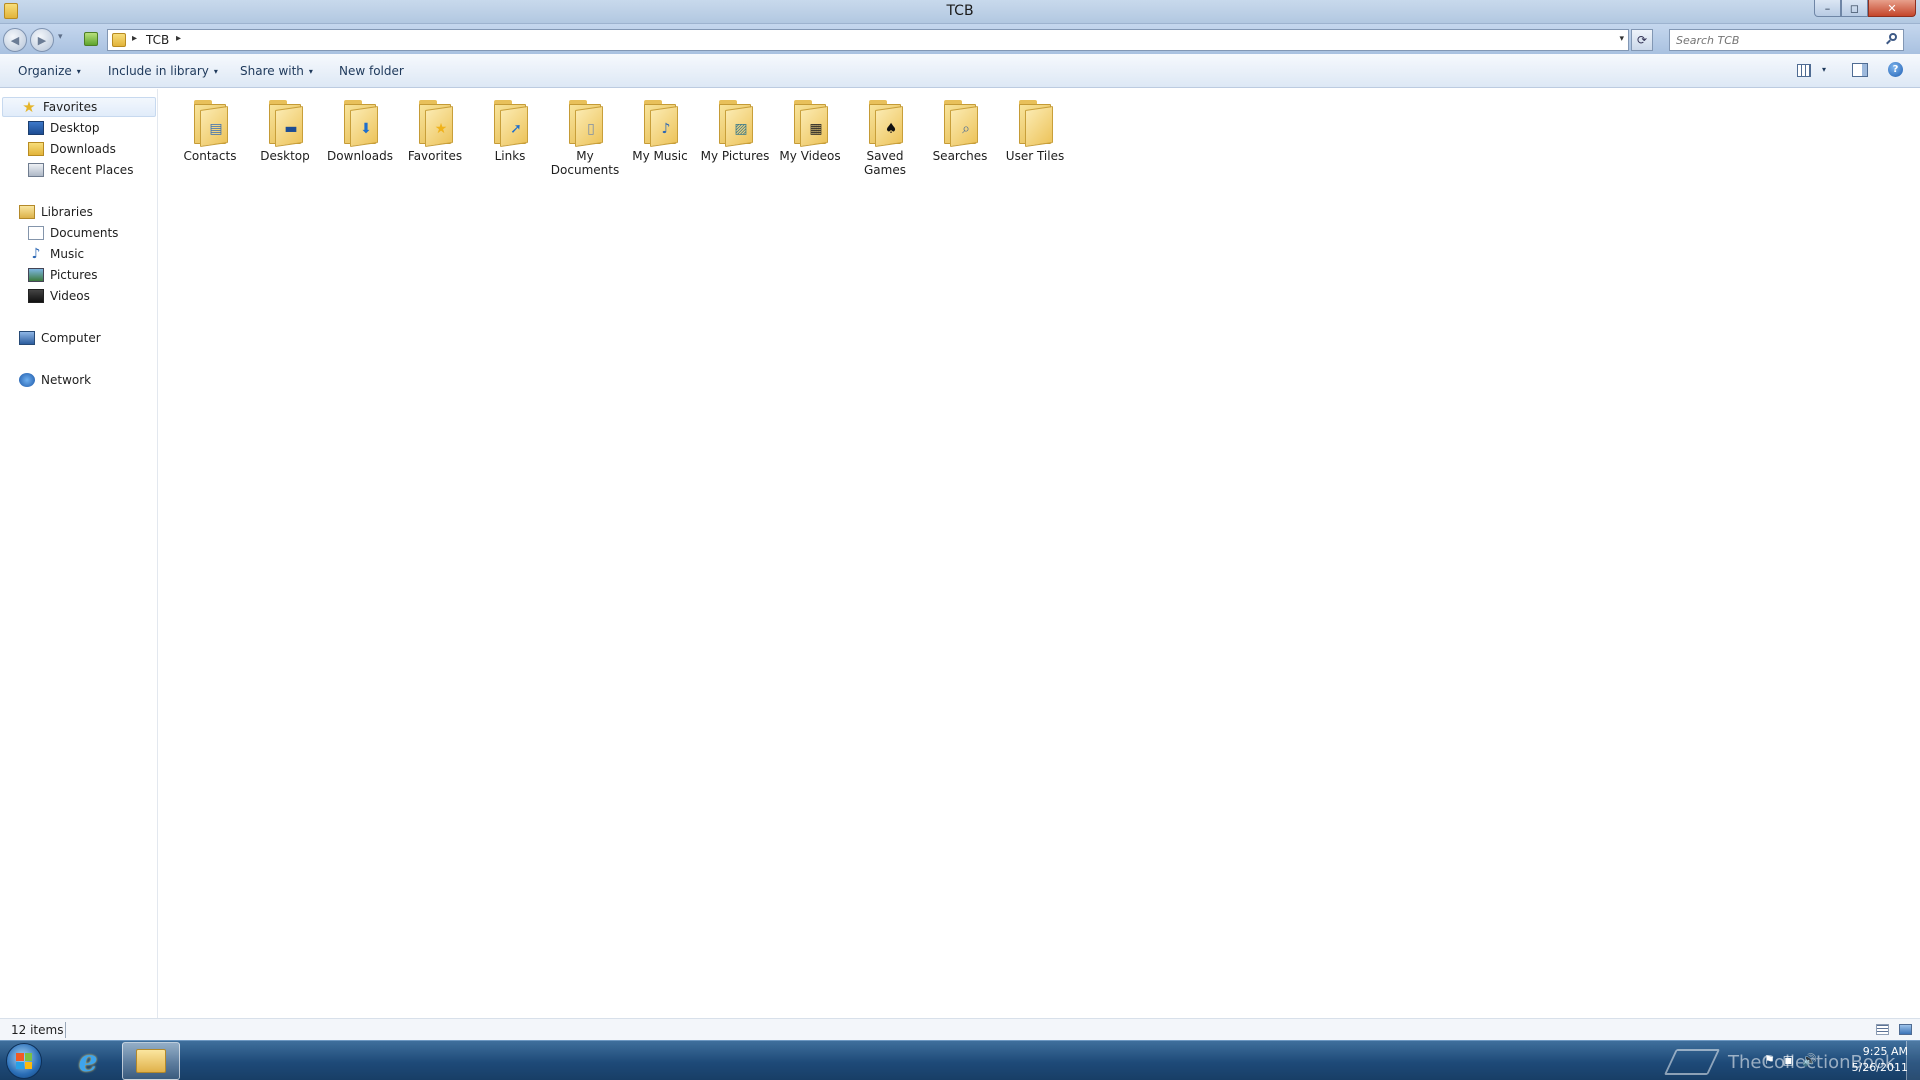 The image size is (1920, 1080). What do you see at coordinates (1824, 69) in the screenshot?
I see `views-chevron-down-icon: ▾` at bounding box center [1824, 69].